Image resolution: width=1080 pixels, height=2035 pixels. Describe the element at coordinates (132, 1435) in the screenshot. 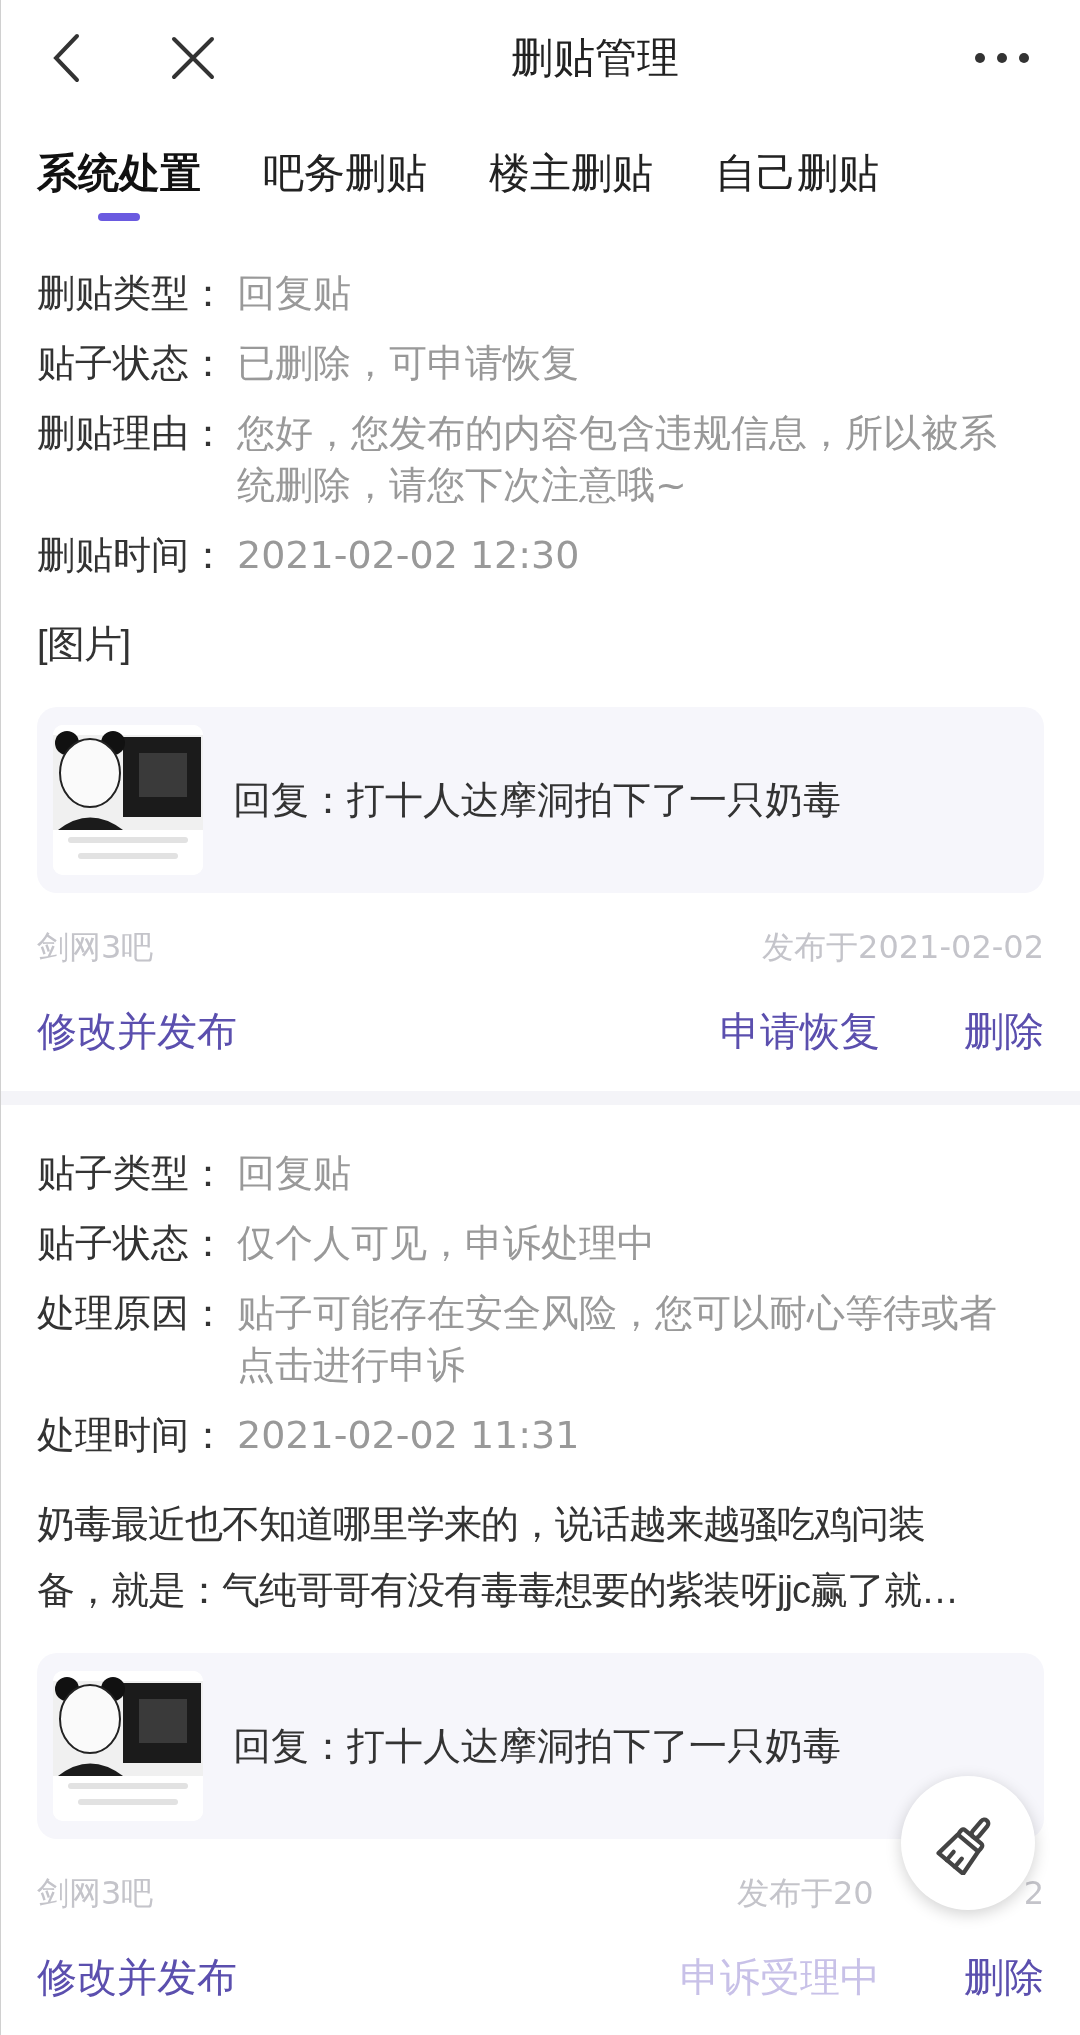

I see `field-label: 处理时间：` at that location.